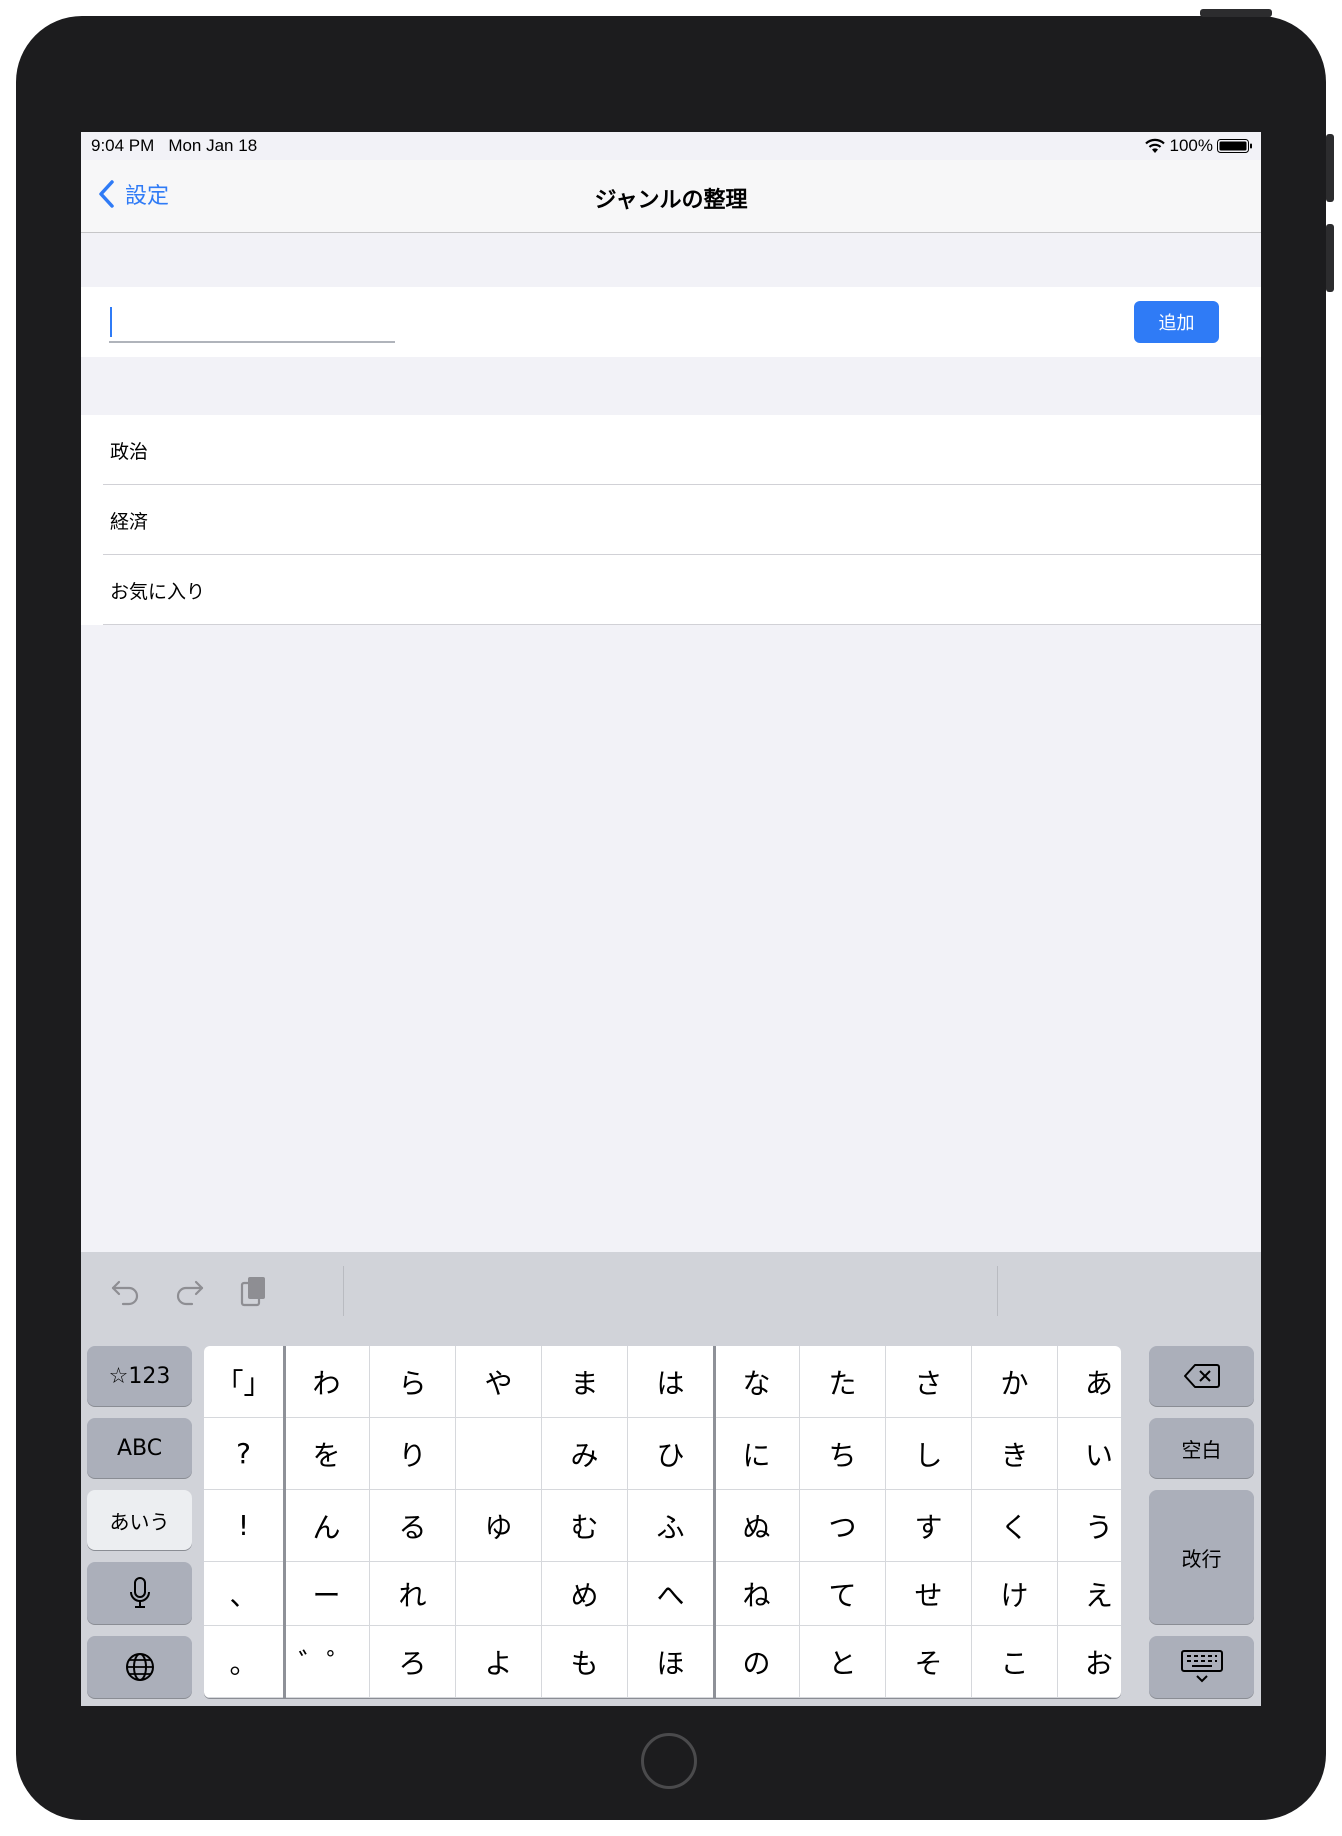  What do you see at coordinates (1015, 1662) in the screenshot?
I see `kana-key: こ` at bounding box center [1015, 1662].